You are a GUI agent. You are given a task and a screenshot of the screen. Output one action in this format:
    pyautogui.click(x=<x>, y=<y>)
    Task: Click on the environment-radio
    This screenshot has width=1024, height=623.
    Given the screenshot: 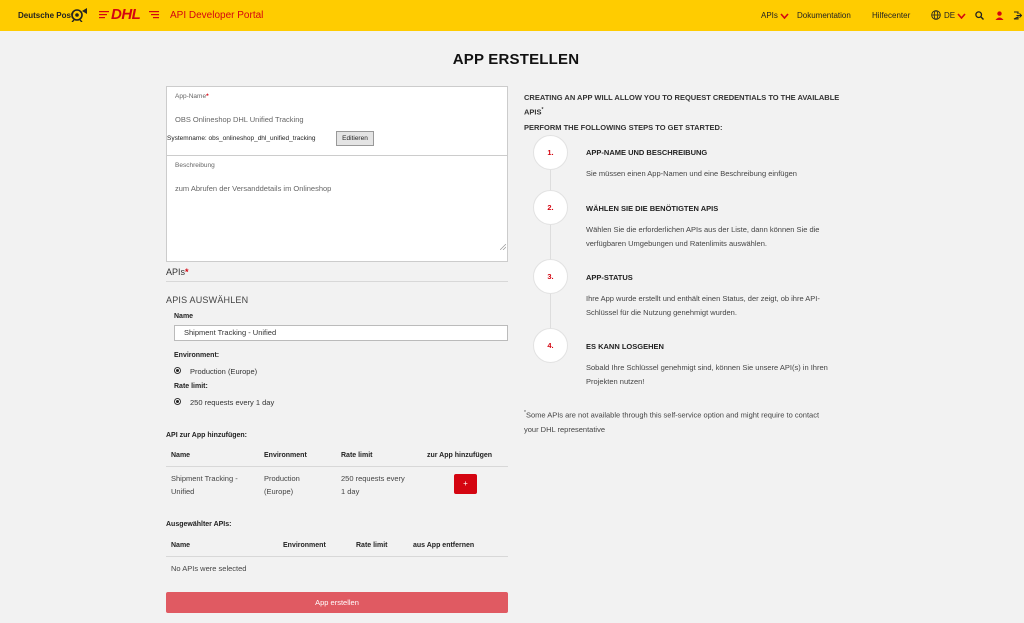 What is the action you would take?
    pyautogui.click(x=177, y=370)
    